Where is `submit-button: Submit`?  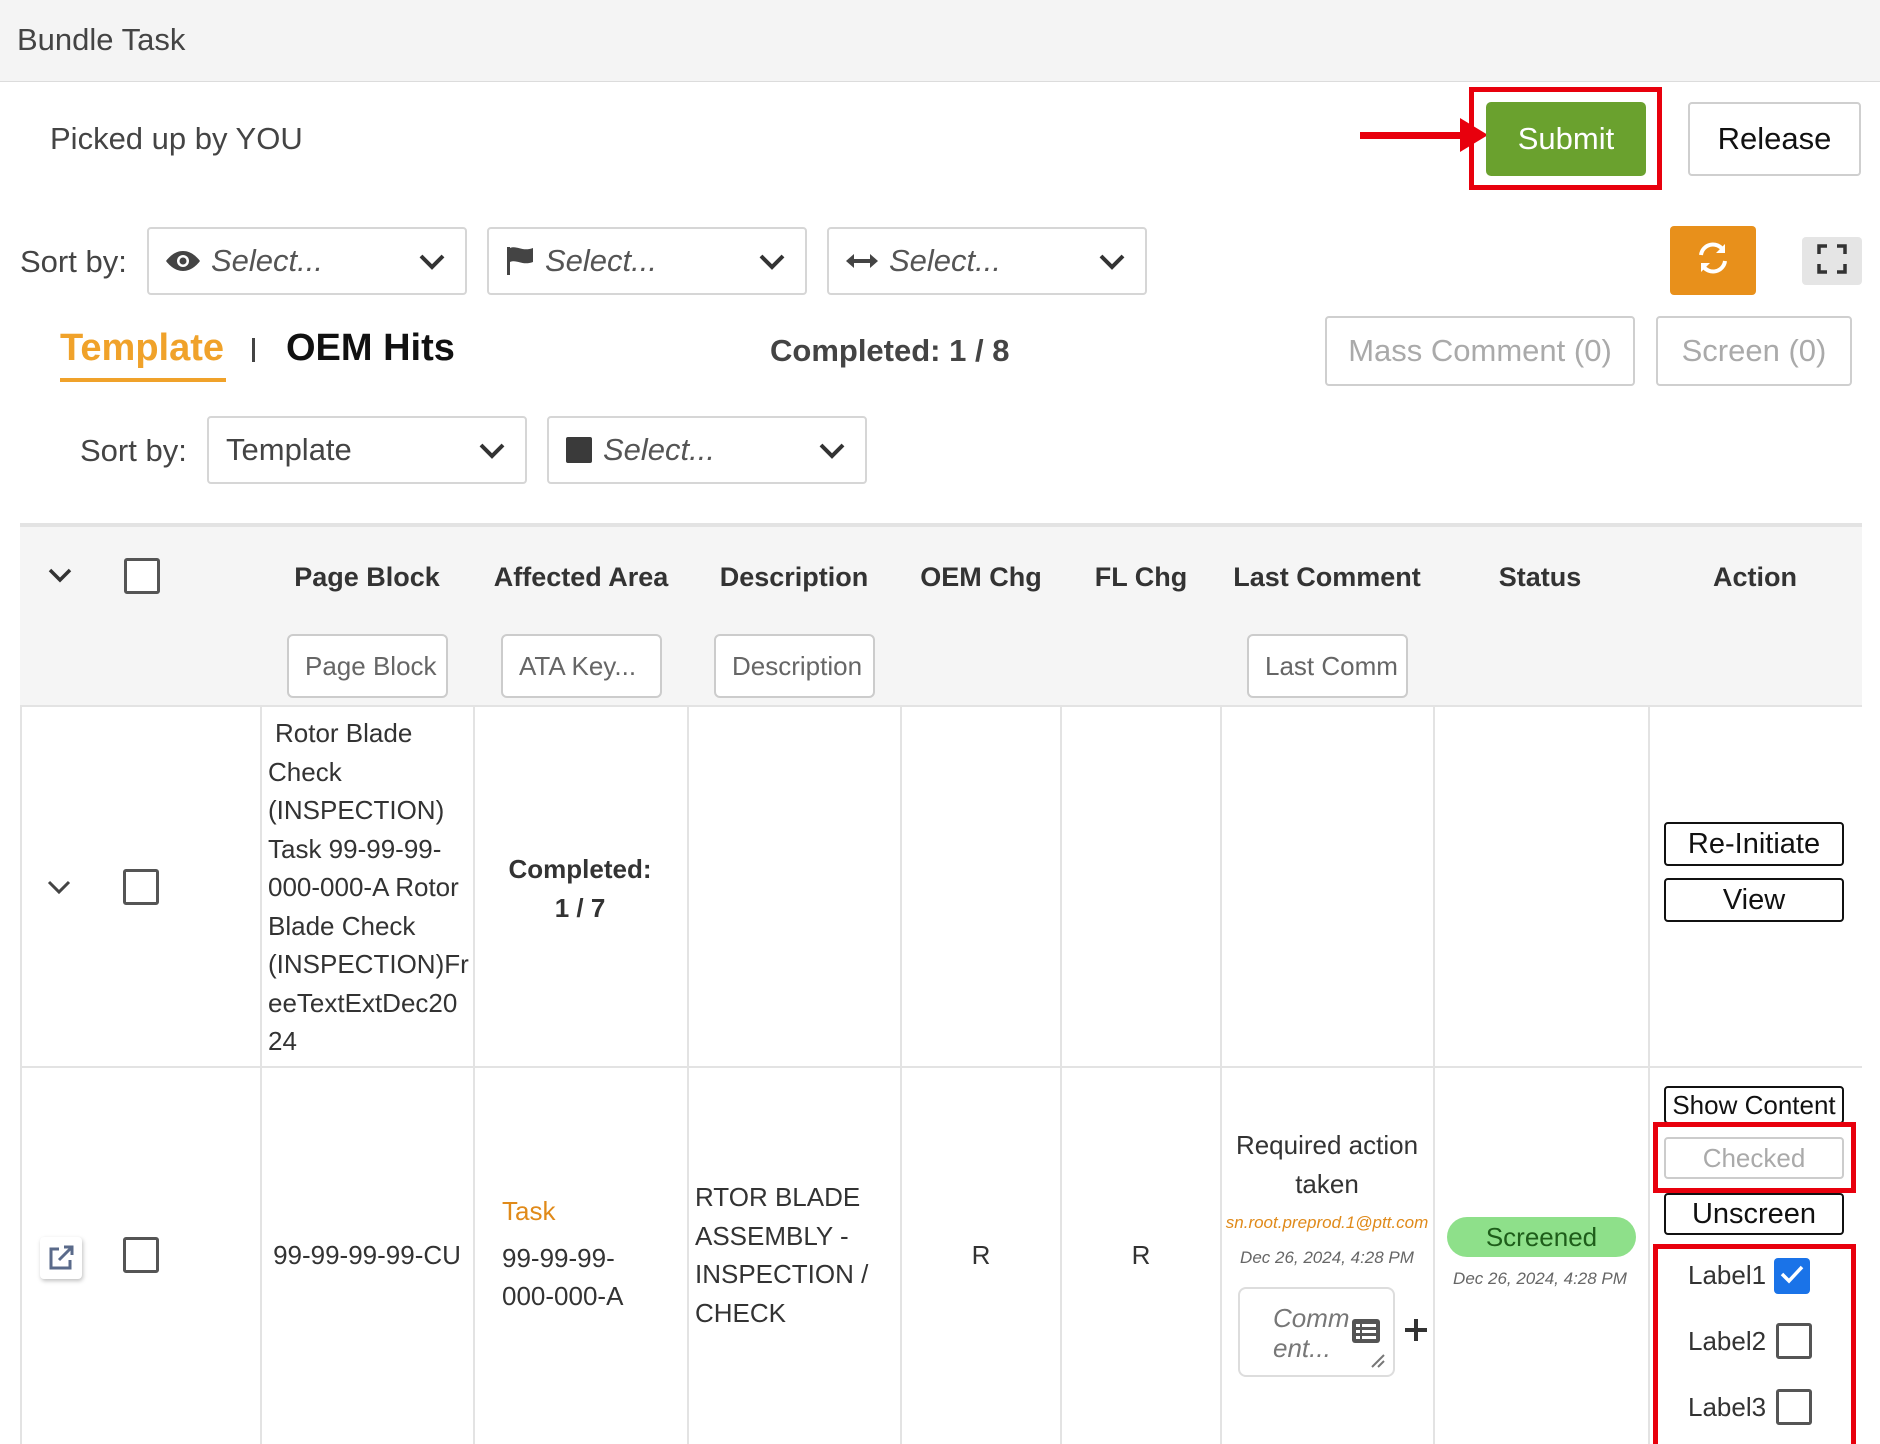
submit-button: Submit is located at coordinates (1566, 139).